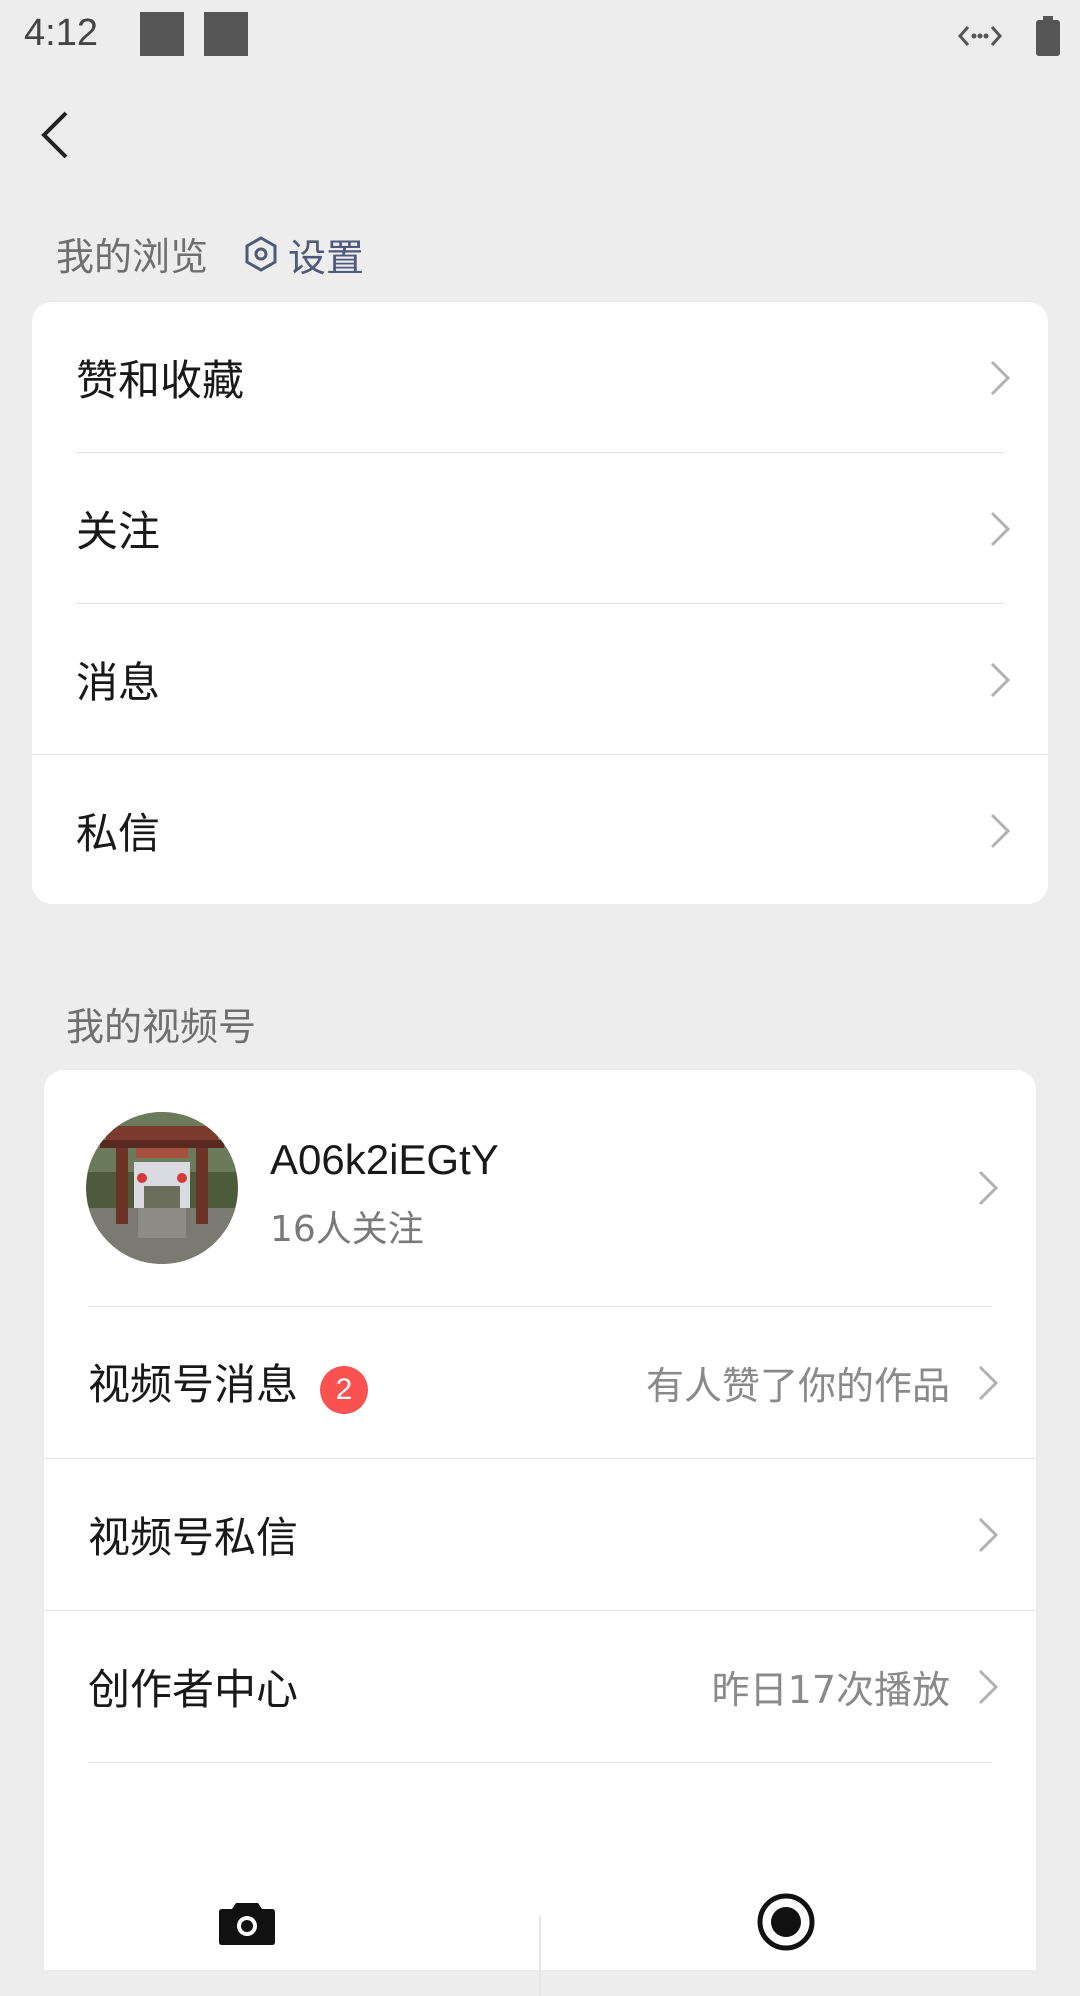  What do you see at coordinates (540, 1913) in the screenshot?
I see `channel-actions` at bounding box center [540, 1913].